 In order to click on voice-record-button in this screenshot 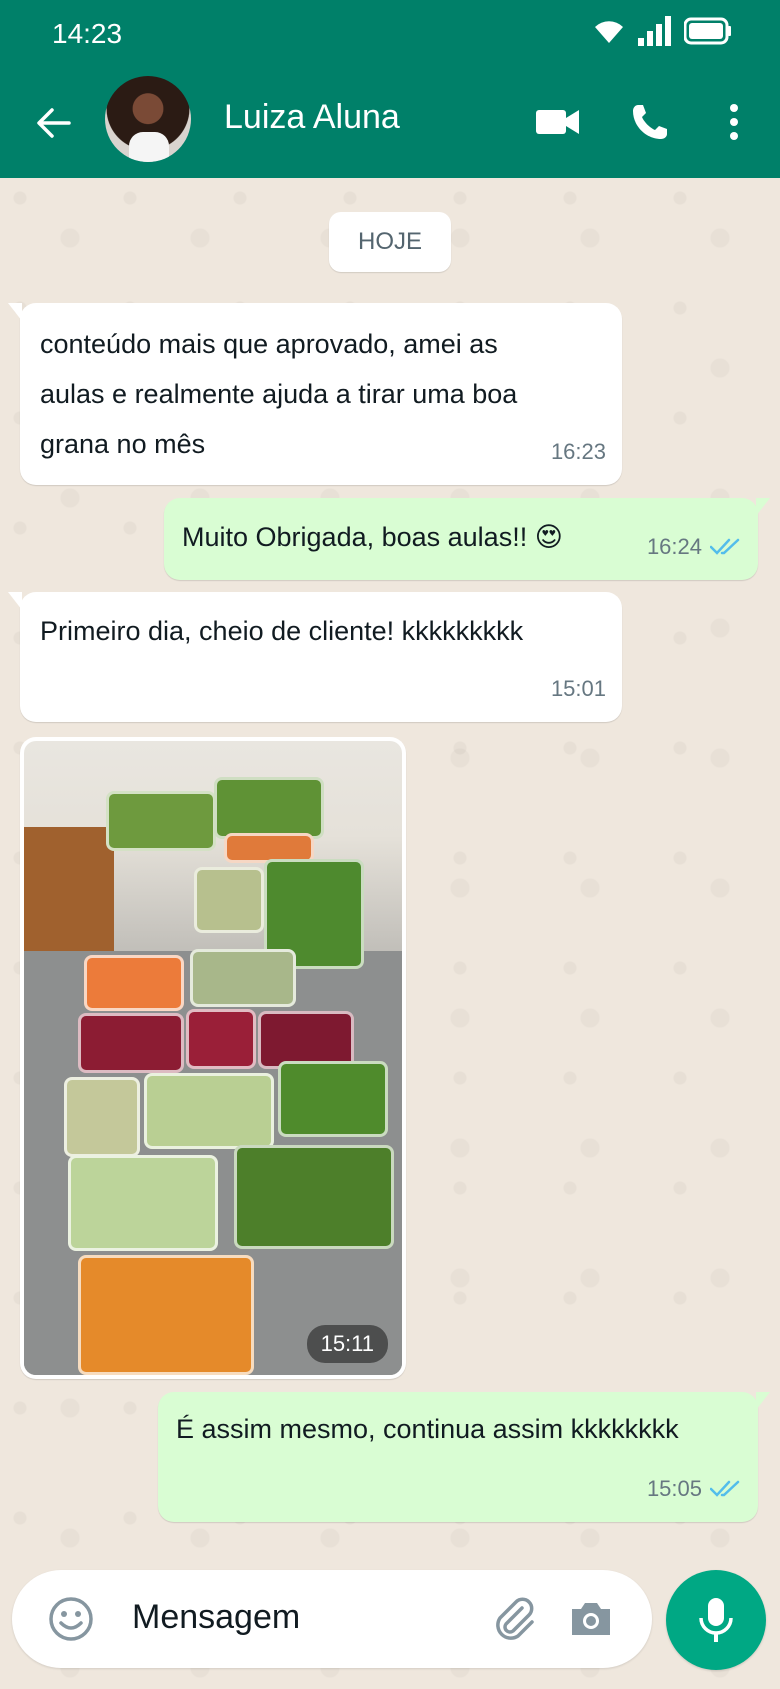, I will do `click(716, 1620)`.